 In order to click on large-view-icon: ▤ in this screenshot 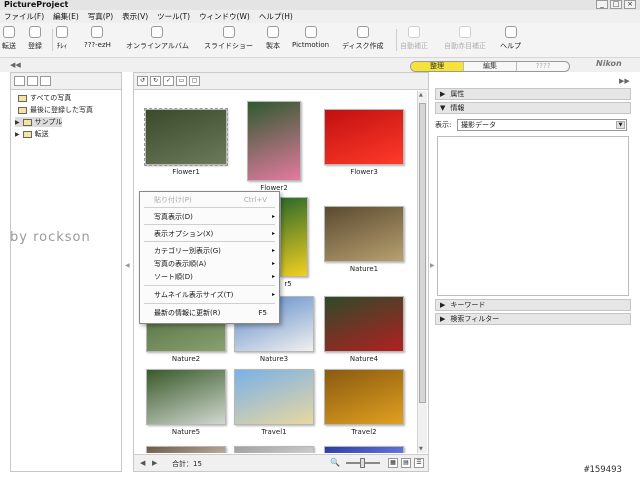, I will do `click(406, 463)`.